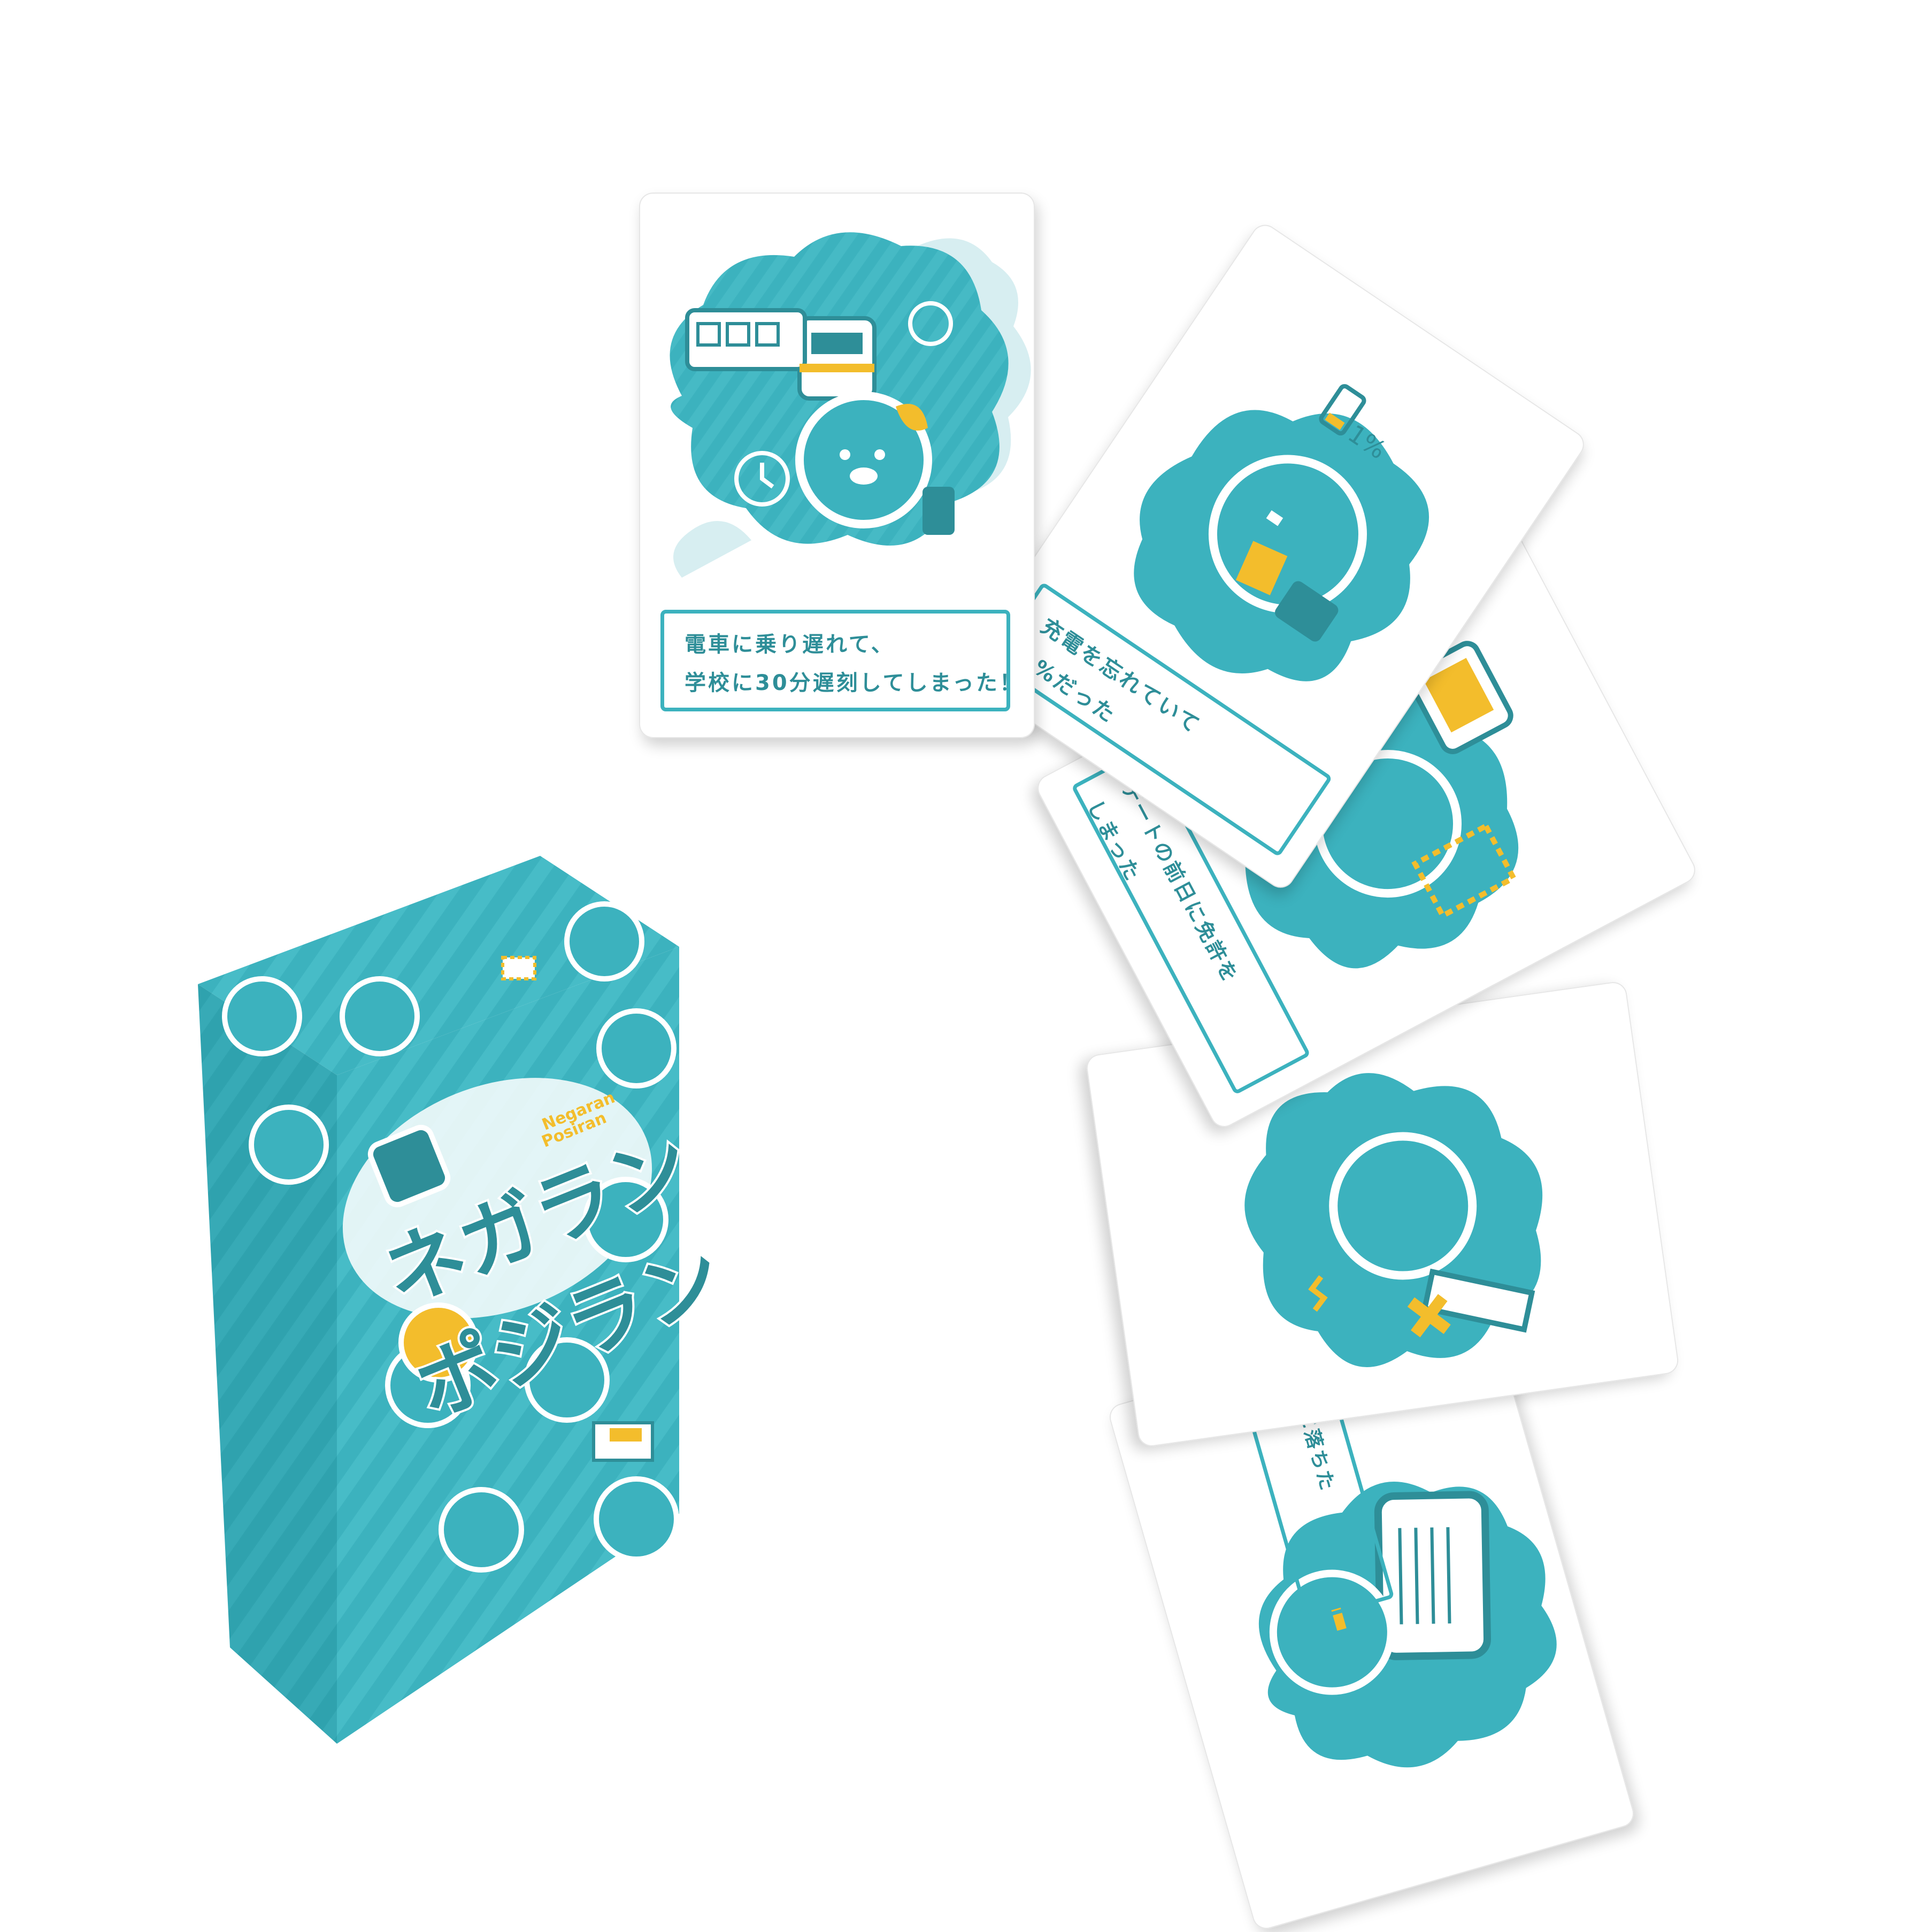 This screenshot has width=1914, height=1932. I want to click on card1-caption-line2: 学校に30分遅刻してしまった！, so click(854, 683).